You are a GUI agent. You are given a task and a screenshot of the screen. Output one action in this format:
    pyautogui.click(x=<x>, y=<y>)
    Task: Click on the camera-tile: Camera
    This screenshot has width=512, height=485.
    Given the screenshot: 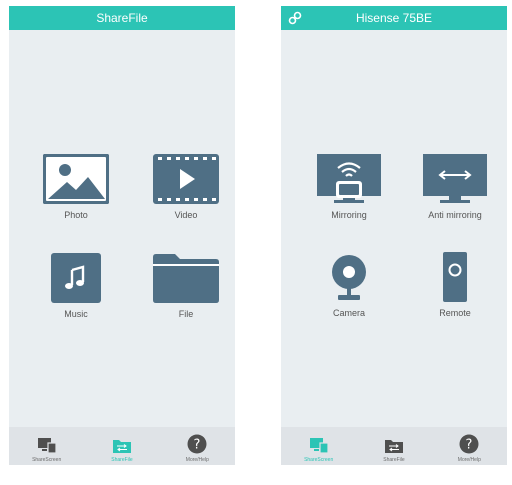 What is the action you would take?
    pyautogui.click(x=349, y=285)
    